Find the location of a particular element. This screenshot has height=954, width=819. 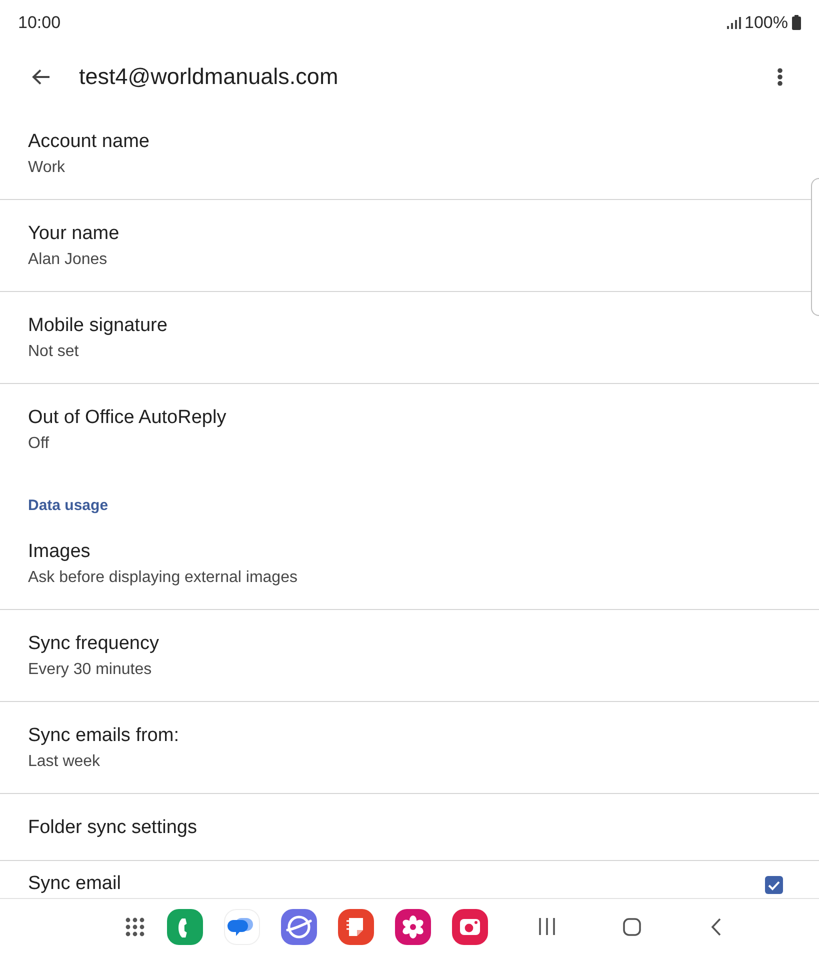

note-icon is located at coordinates (356, 926).